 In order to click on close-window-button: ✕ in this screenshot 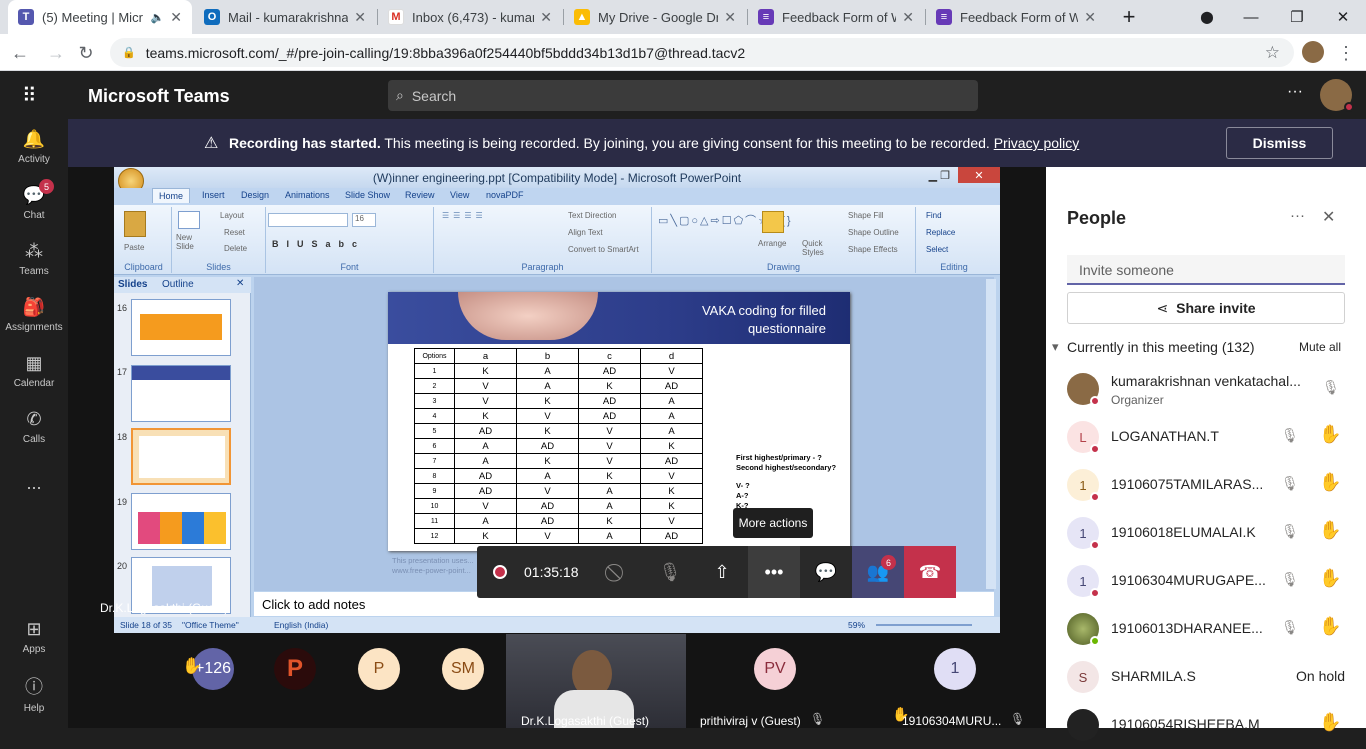, I will do `click(1343, 17)`.